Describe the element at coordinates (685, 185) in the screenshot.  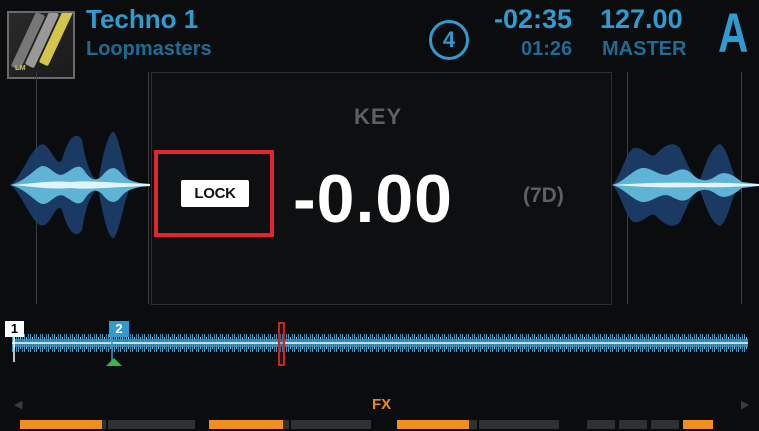
I see `waveform-right` at that location.